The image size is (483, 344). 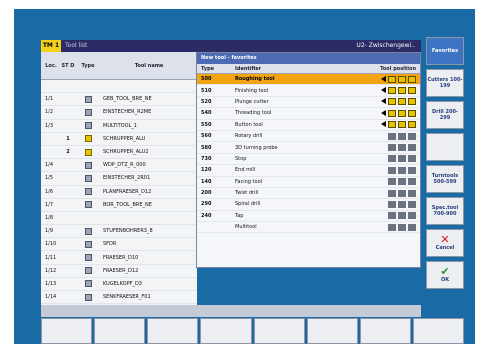 What do you see at coordinates (88, 152) in the screenshot?
I see `multitool-icon` at bounding box center [88, 152].